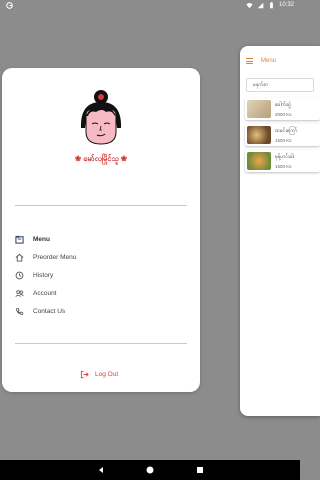 The height and width of the screenshot is (480, 320). Describe the element at coordinates (19, 239) in the screenshot. I see `menu-book-icon` at that location.